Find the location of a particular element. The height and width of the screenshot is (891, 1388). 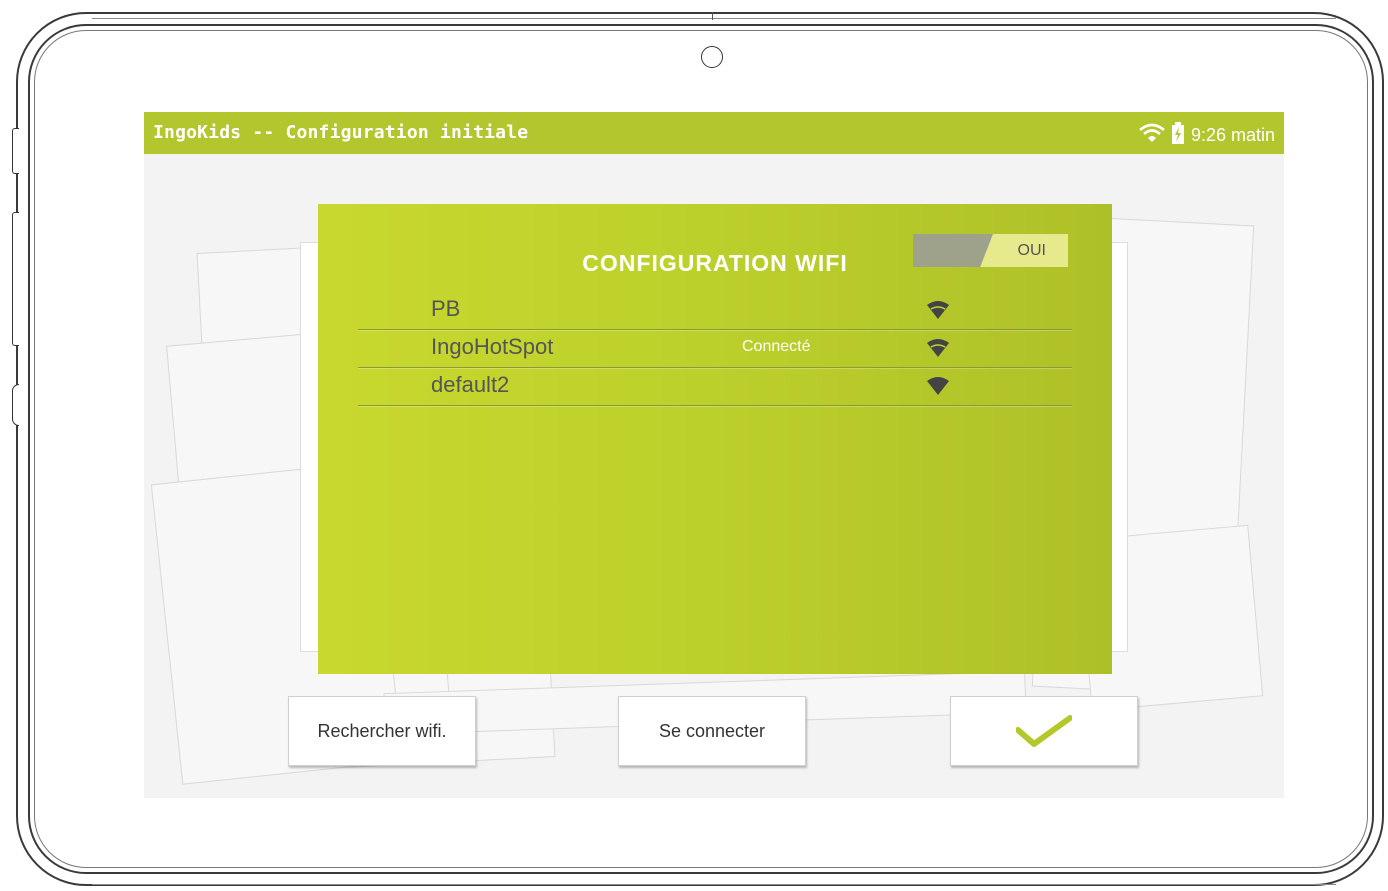

clock: 9:26 matin is located at coordinates (1232, 134).